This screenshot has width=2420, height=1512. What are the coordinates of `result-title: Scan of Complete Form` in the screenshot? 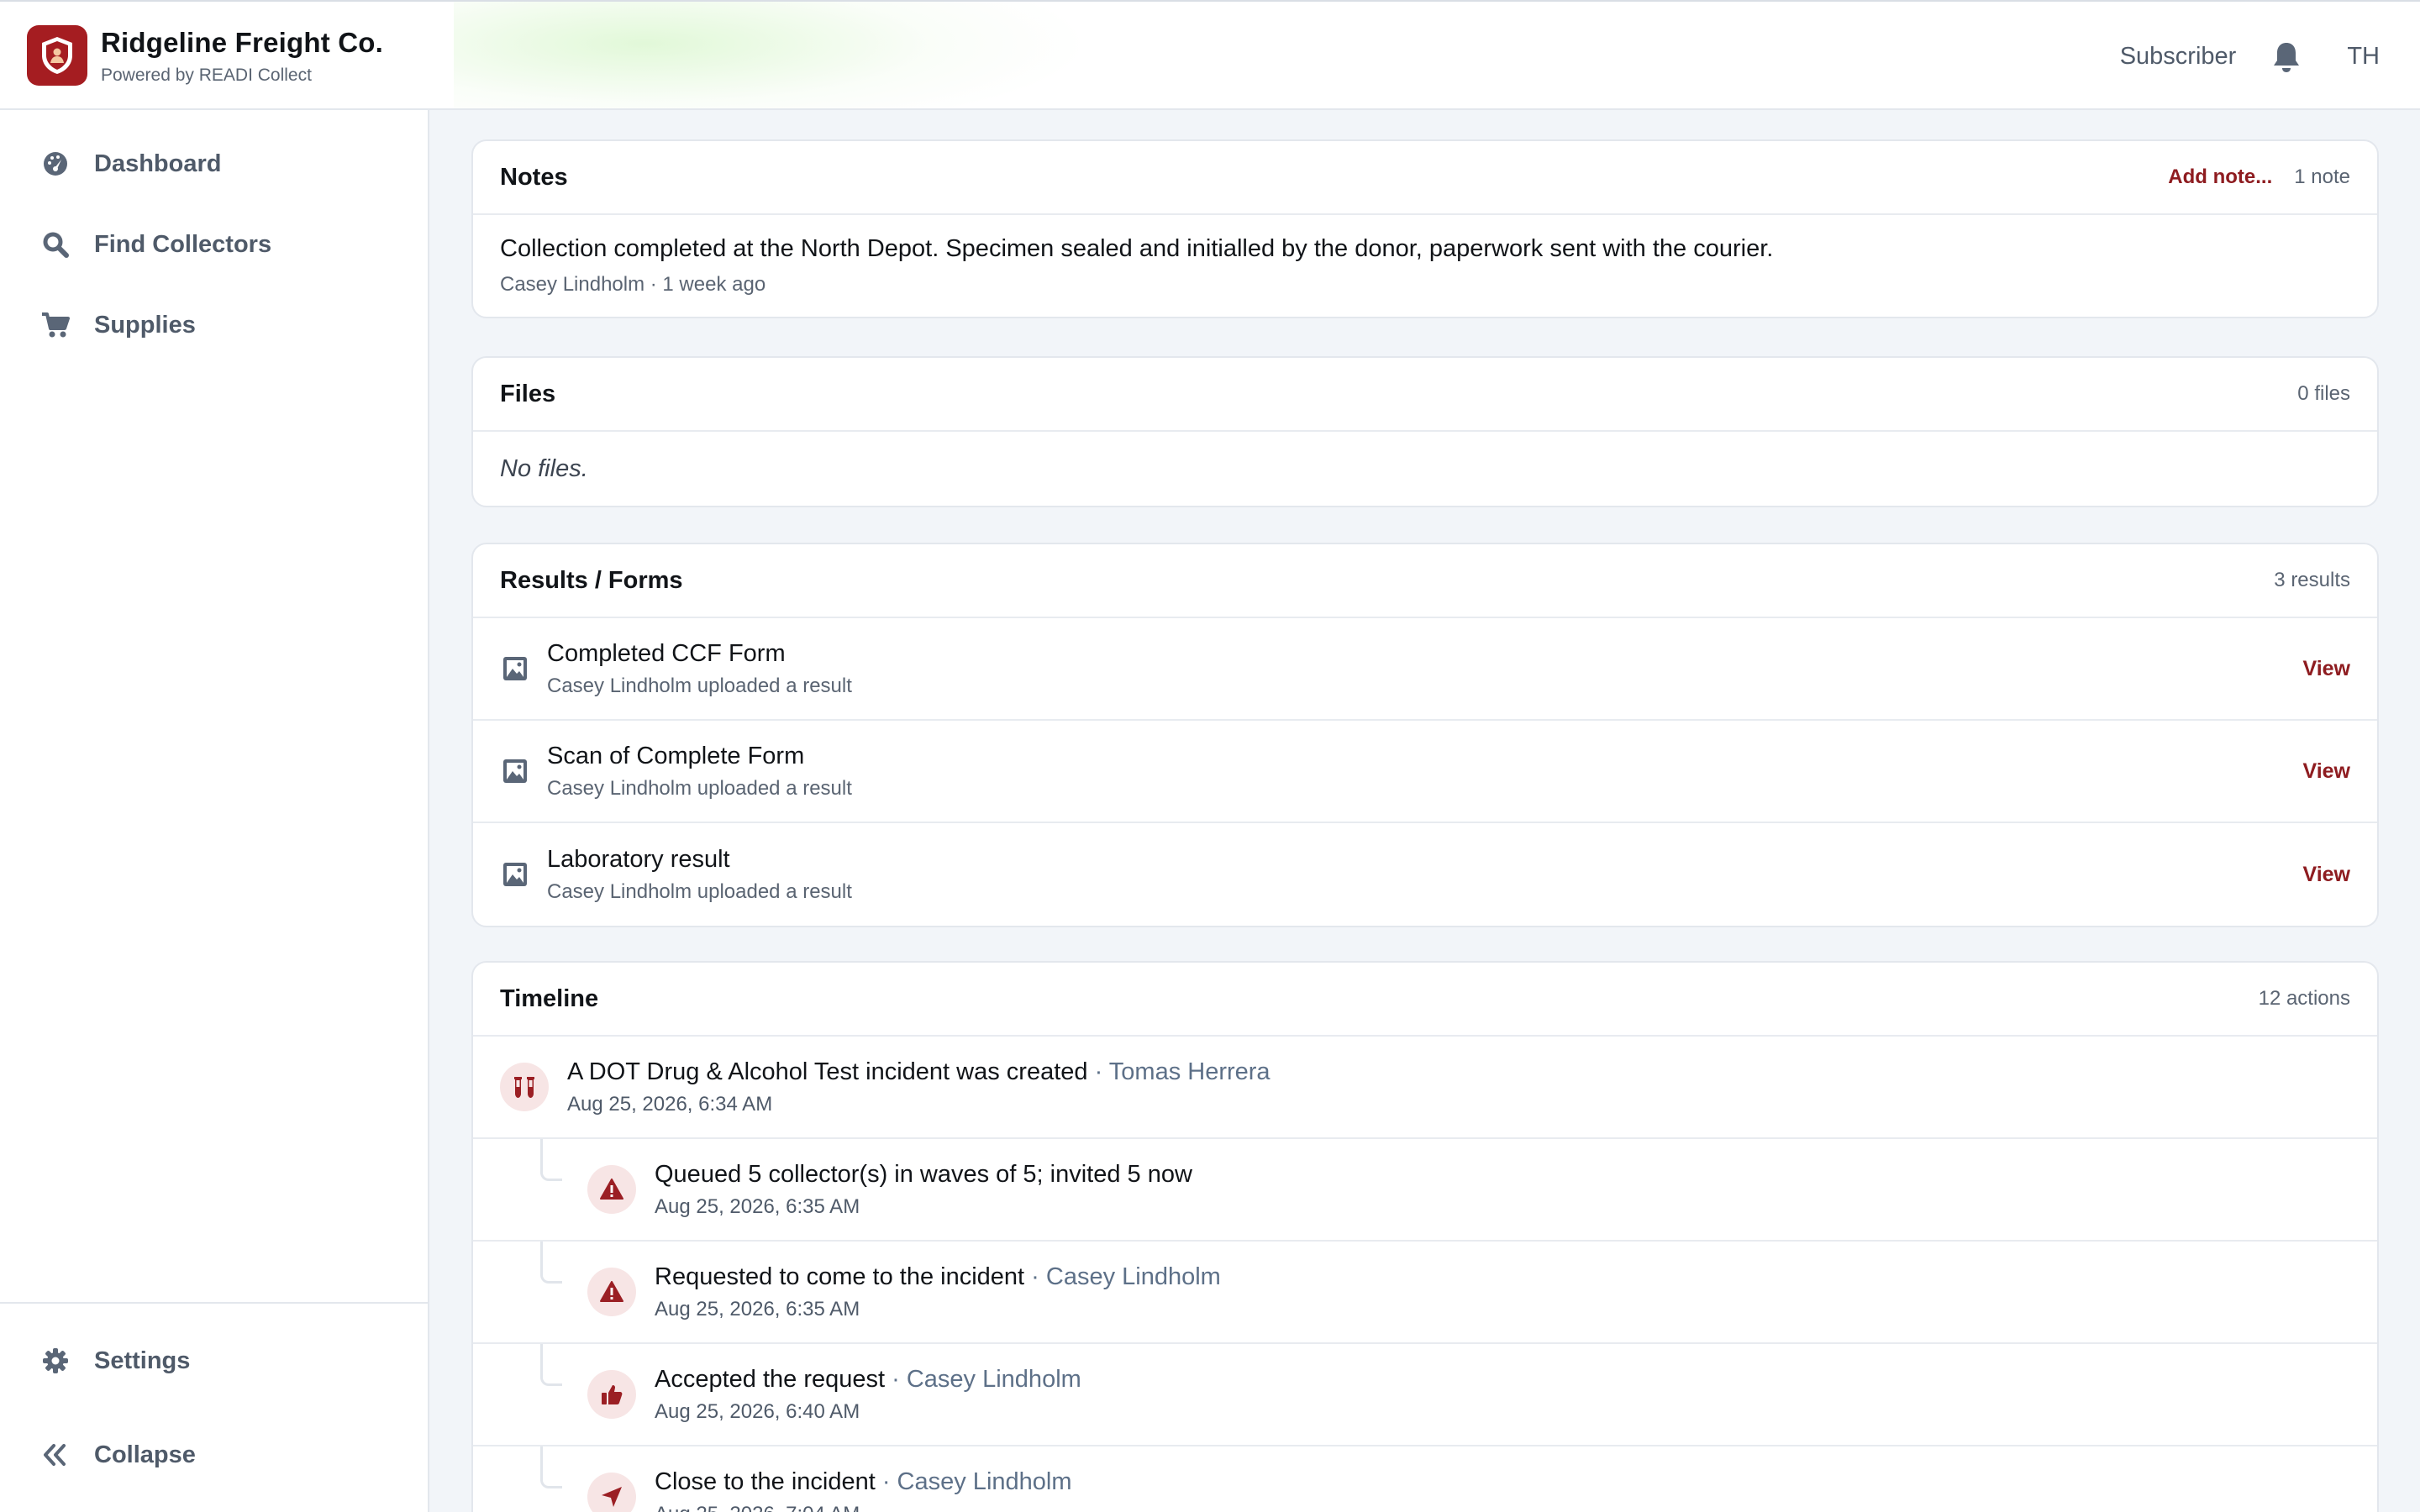 It's located at (676, 755).